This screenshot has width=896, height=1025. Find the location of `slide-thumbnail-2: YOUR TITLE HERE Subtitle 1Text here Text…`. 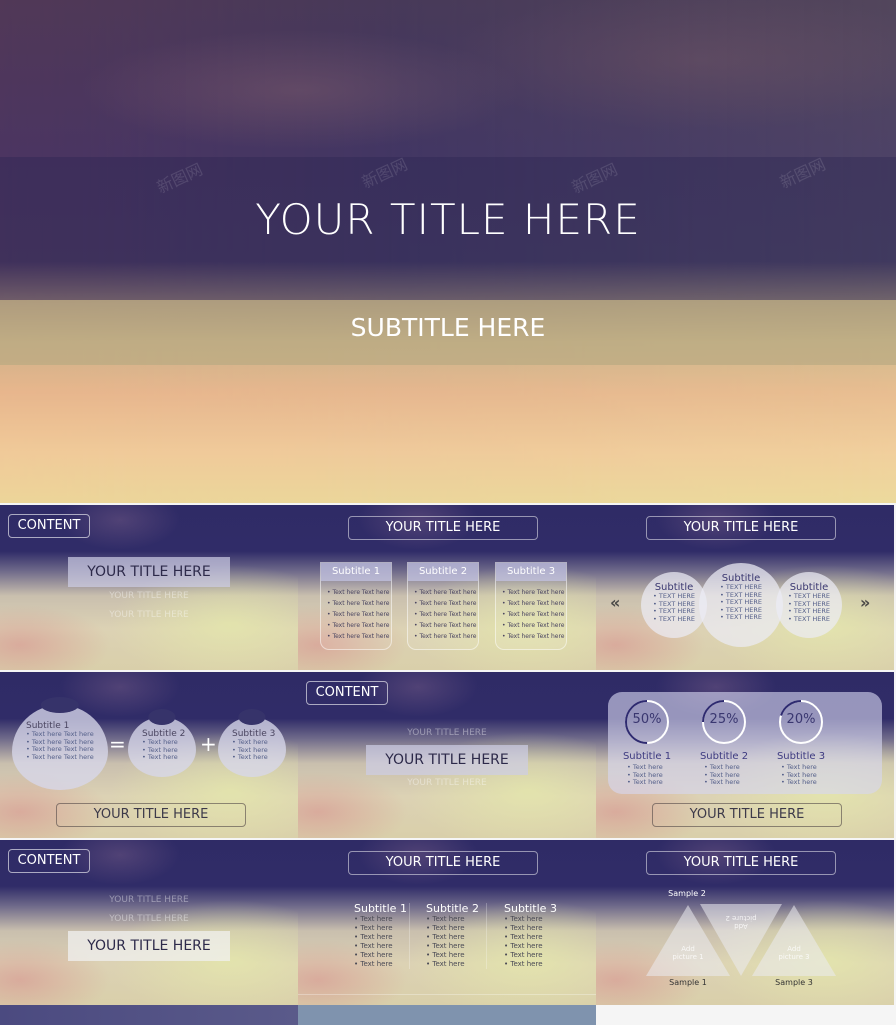

slide-thumbnail-2: YOUR TITLE HERE Subtitle 1Text here Text… is located at coordinates (447, 587).